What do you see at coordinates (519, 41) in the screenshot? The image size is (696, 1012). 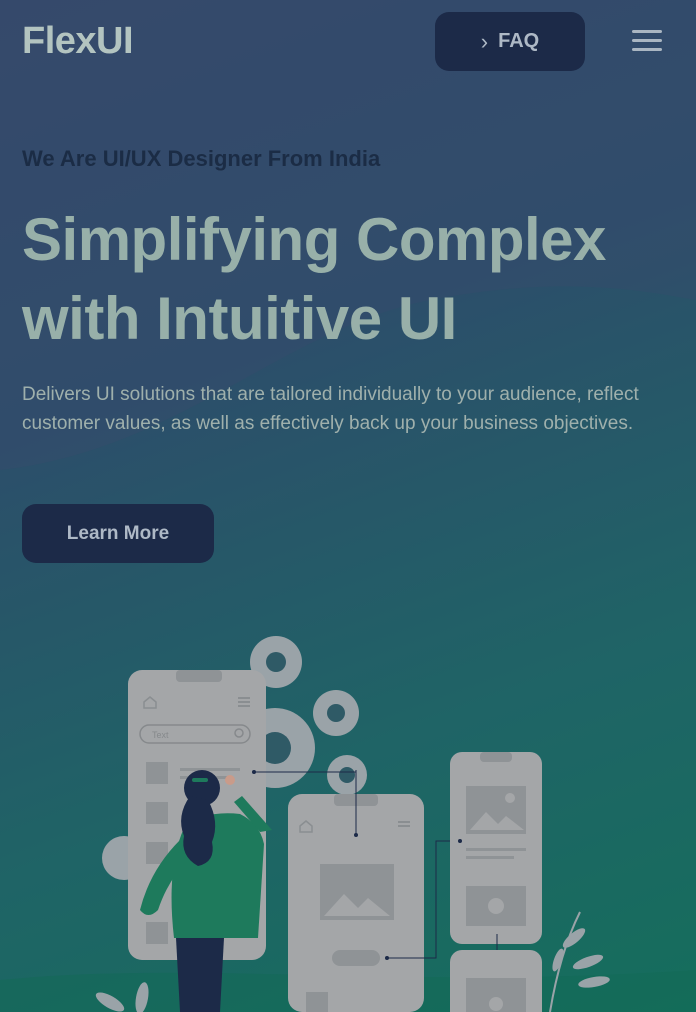 I see `faq-label: FAQ` at bounding box center [519, 41].